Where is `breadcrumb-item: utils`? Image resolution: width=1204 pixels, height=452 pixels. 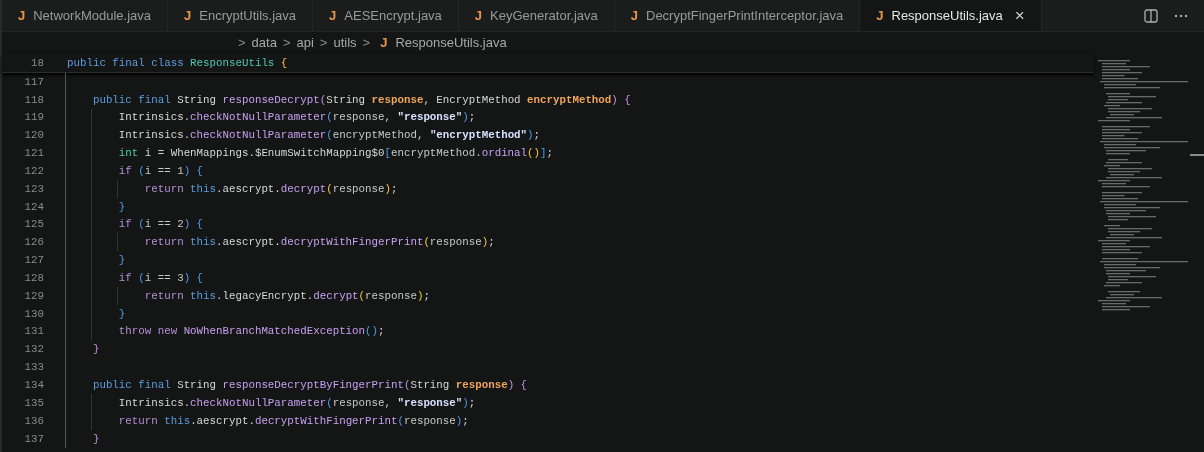
breadcrumb-item: utils is located at coordinates (345, 43).